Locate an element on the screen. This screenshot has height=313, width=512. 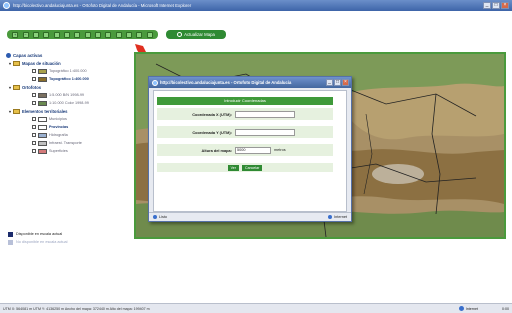
map-height-input: 5000 is located at coordinates (253, 150).